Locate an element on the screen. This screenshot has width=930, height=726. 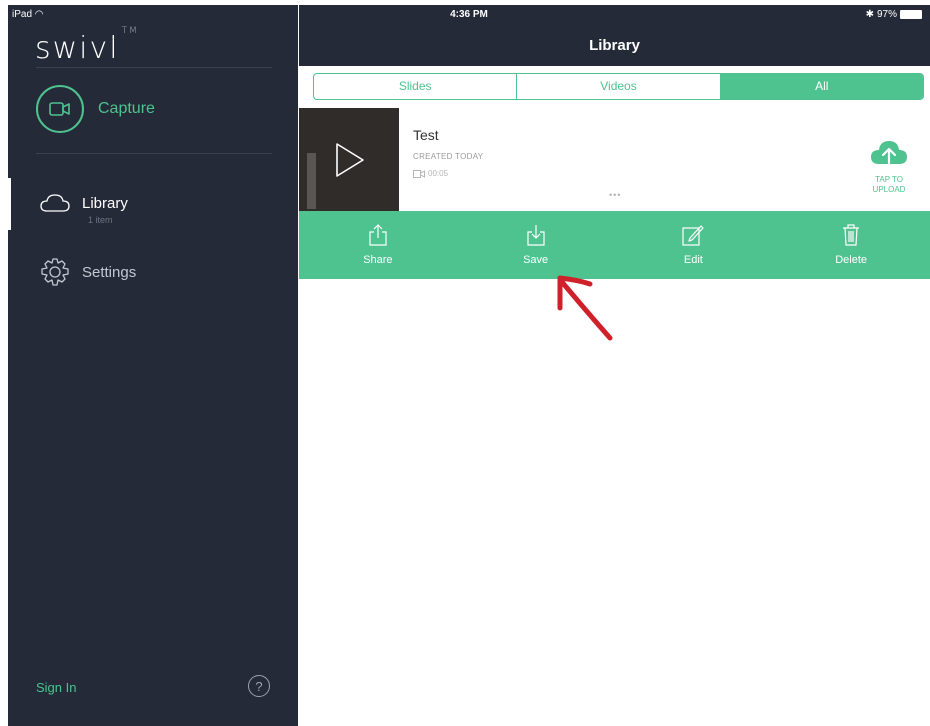
video-thumbnail is located at coordinates (349, 159).